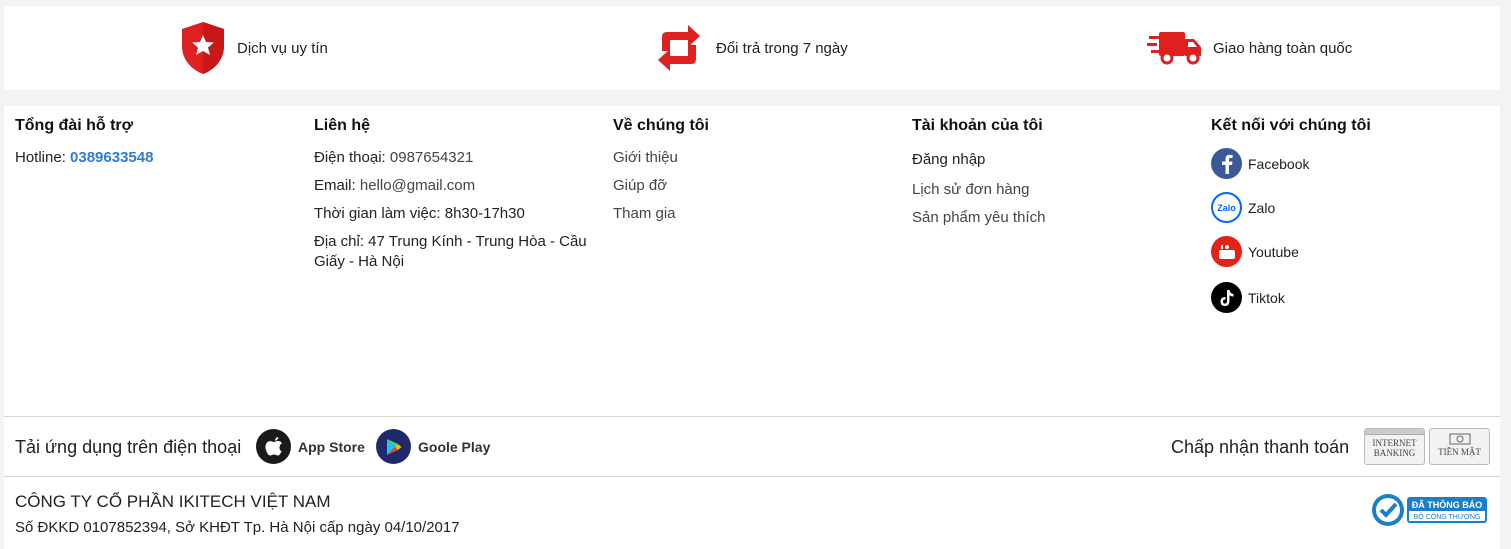 The width and height of the screenshot is (1511, 549). I want to click on badge-line1: ĐÃ THÔNG BÁO, so click(1447, 504).